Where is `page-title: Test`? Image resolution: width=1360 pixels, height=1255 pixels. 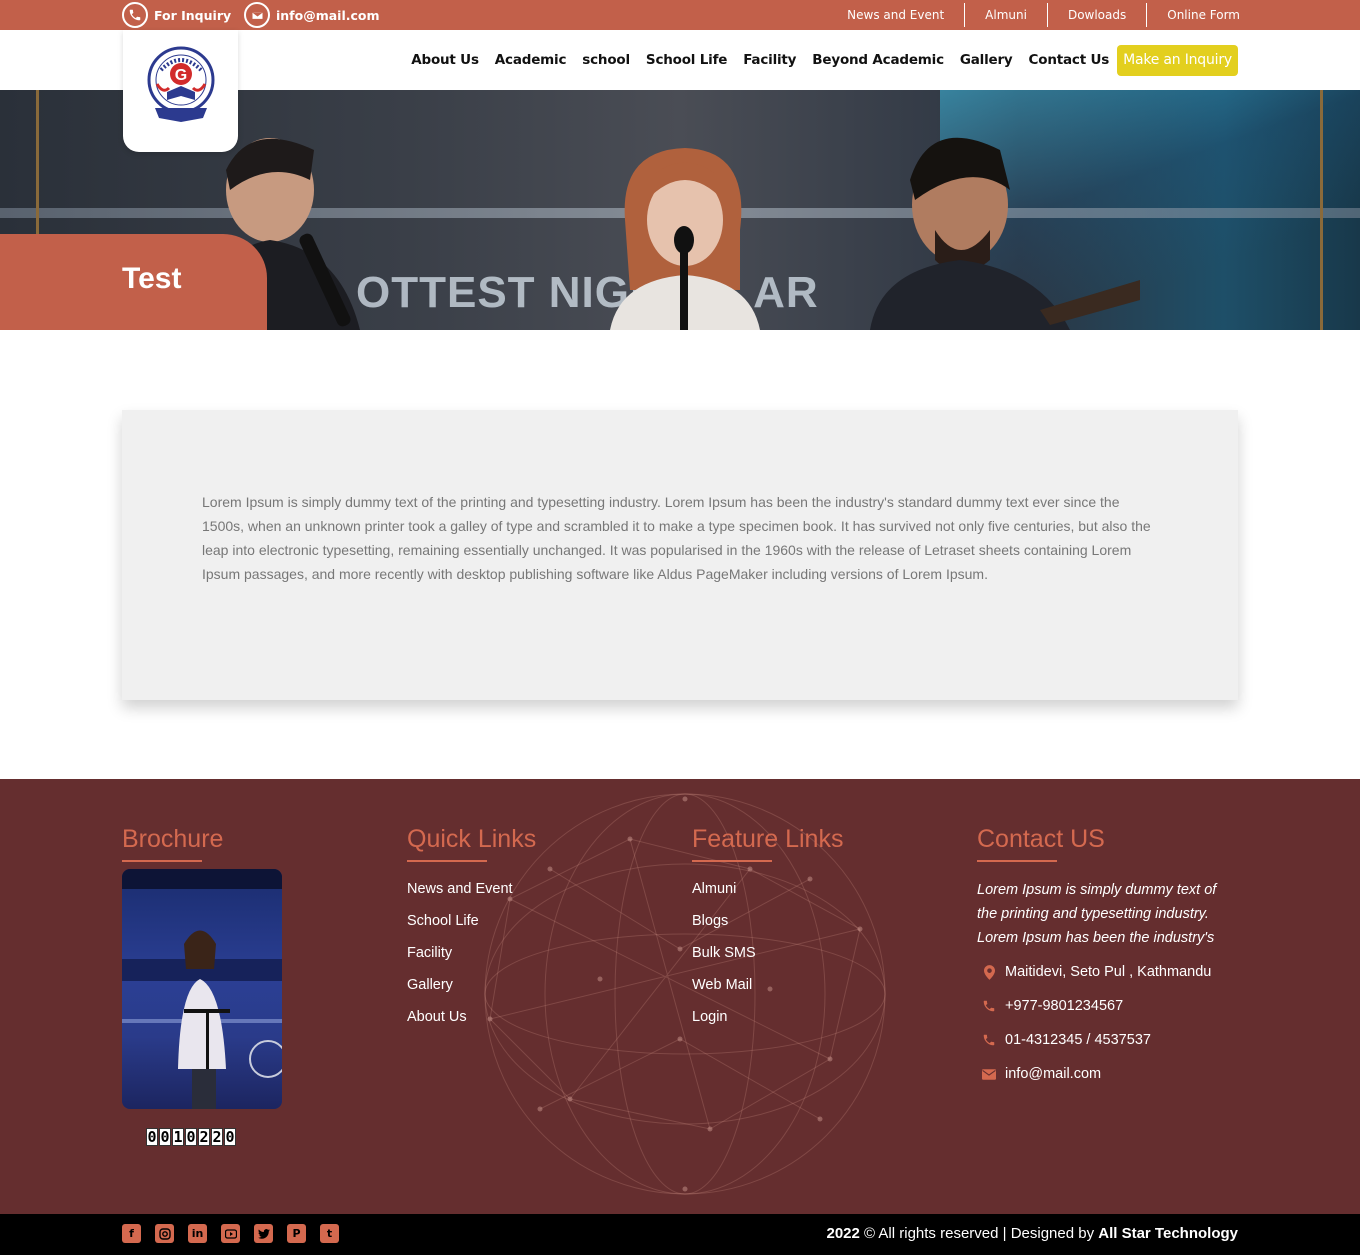 page-title: Test is located at coordinates (152, 278).